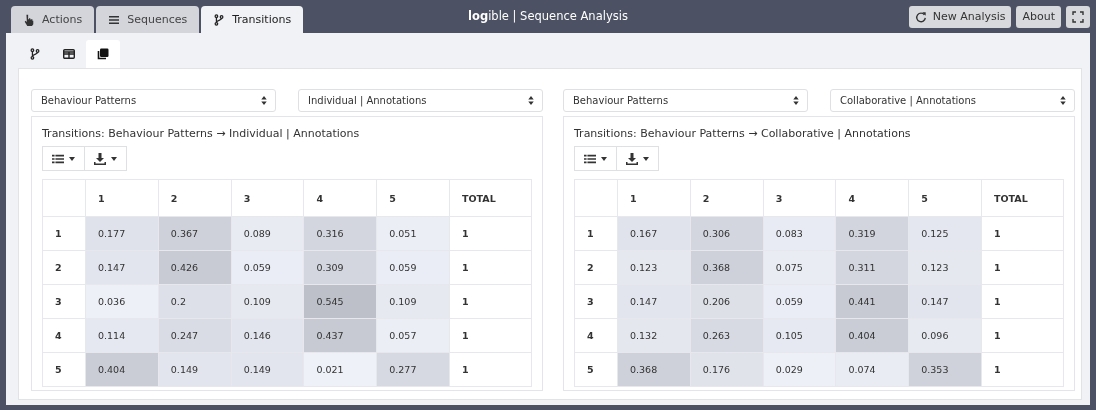 This screenshot has width=1096, height=410. I want to click on table-cell: 0.277, so click(413, 369).